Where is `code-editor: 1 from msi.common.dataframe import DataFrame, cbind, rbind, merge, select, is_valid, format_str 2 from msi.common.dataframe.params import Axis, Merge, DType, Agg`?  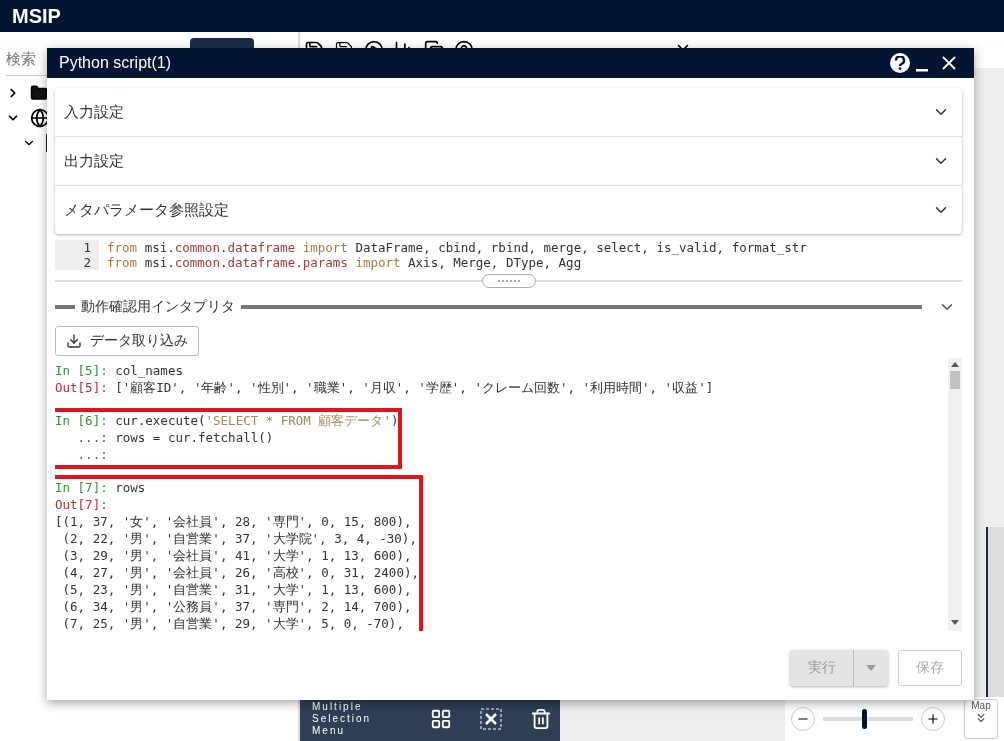
code-editor: 1 from msi.common.dataframe import DataFrame, cbind, rbind, merge, select, is_valid, format_str 2 from msi.common.dataframe.params import Axis, Merge, DType, Agg is located at coordinates (508, 255).